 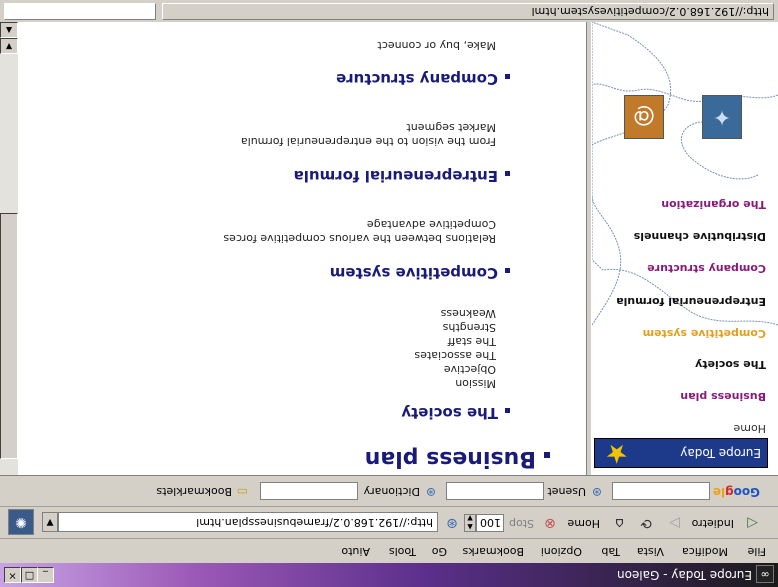 I want to click on sidebar-link-the-organization: The organization, so click(x=713, y=204).